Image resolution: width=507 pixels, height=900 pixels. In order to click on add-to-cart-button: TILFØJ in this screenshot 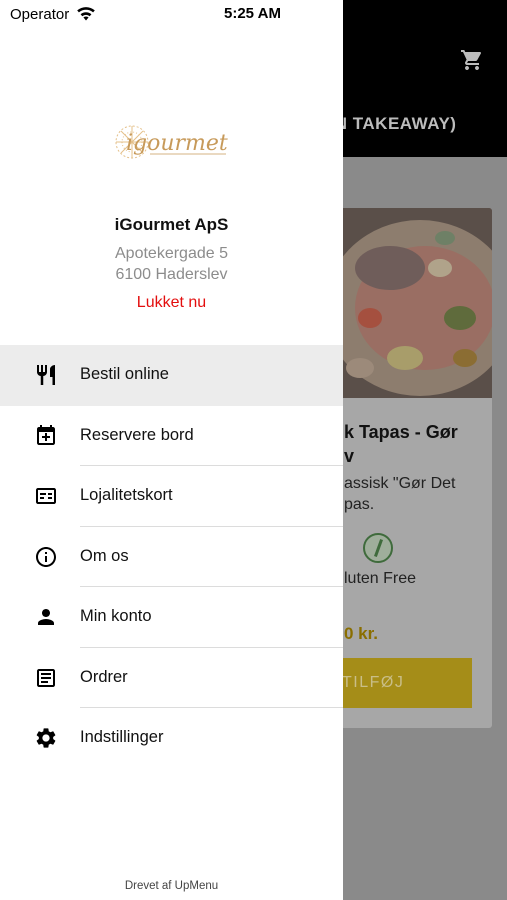, I will do `click(401, 683)`.